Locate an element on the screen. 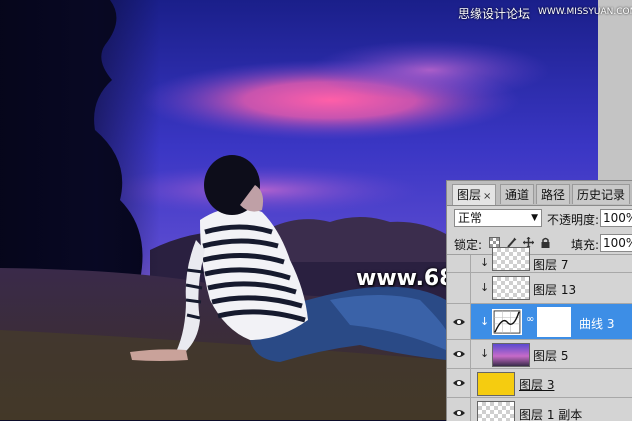  layer-row: ↓ 图层 13 is located at coordinates (539, 288).